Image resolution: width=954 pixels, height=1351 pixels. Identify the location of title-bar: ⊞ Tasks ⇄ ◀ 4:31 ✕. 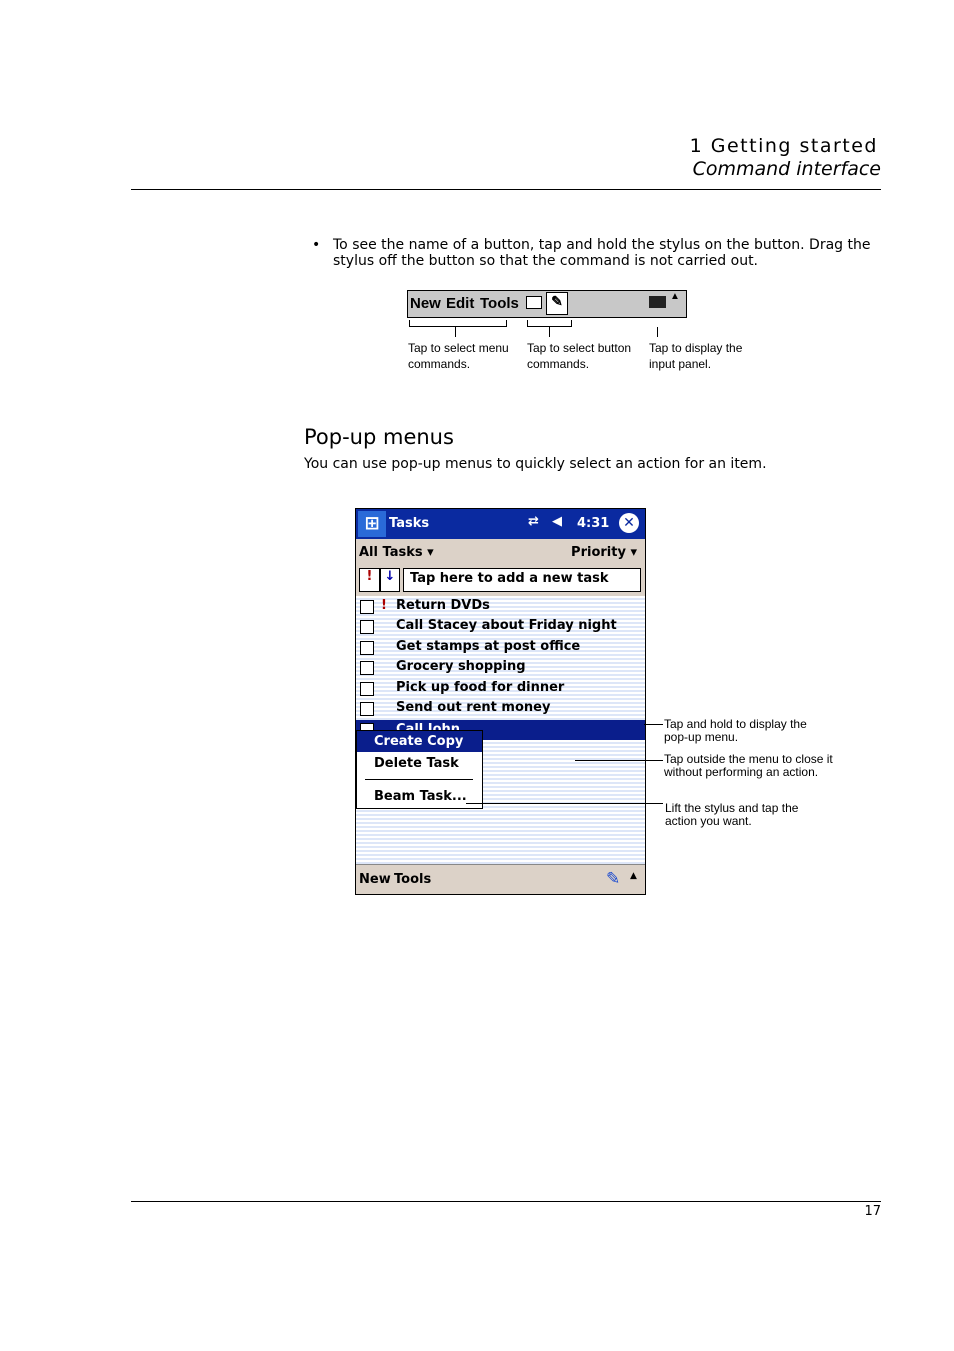
(500, 524).